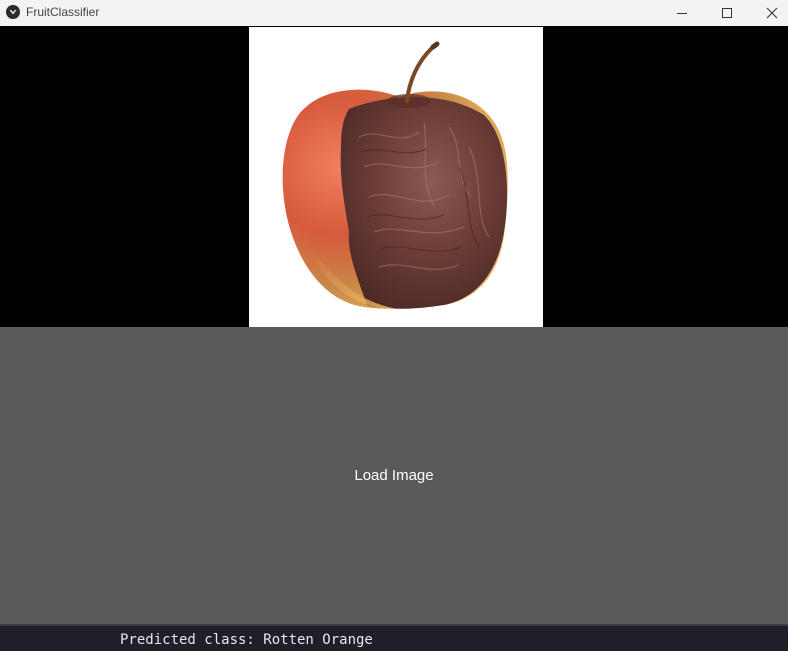 Image resolution: width=788 pixels, height=651 pixels. What do you see at coordinates (13, 12) in the screenshot?
I see `app-logo-icon` at bounding box center [13, 12].